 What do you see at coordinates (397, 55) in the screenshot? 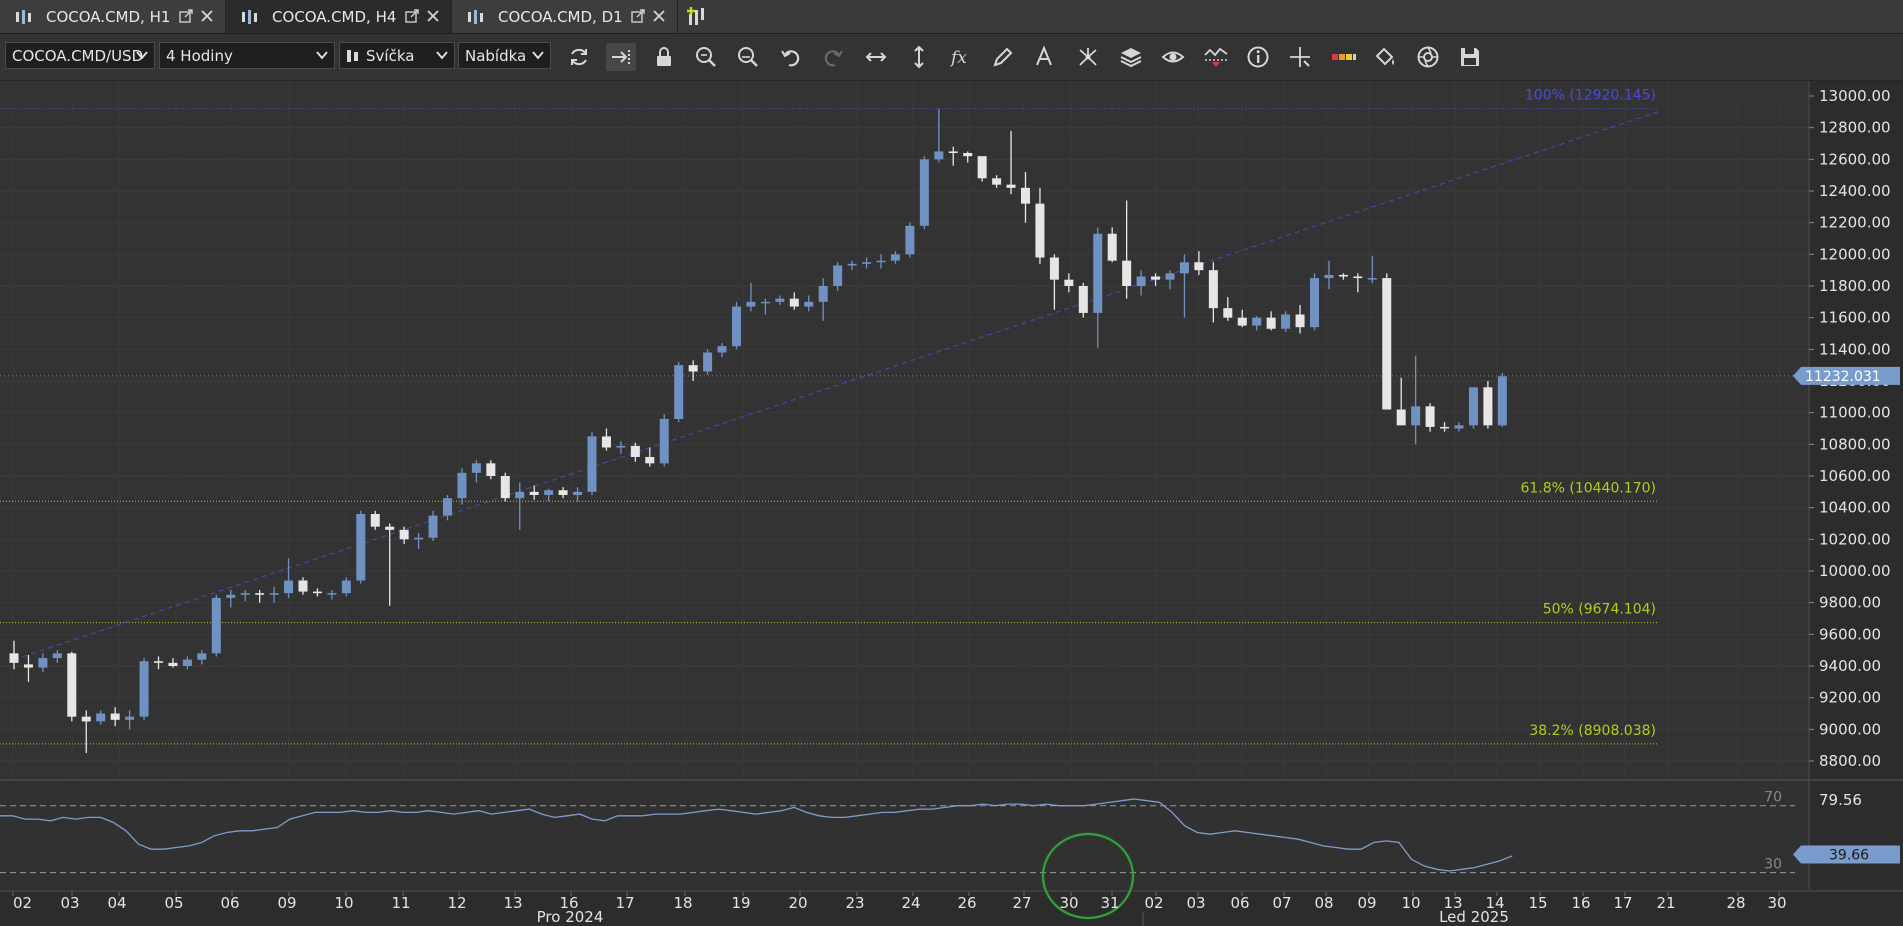
I see `chart-type-select: Svíčka` at bounding box center [397, 55].